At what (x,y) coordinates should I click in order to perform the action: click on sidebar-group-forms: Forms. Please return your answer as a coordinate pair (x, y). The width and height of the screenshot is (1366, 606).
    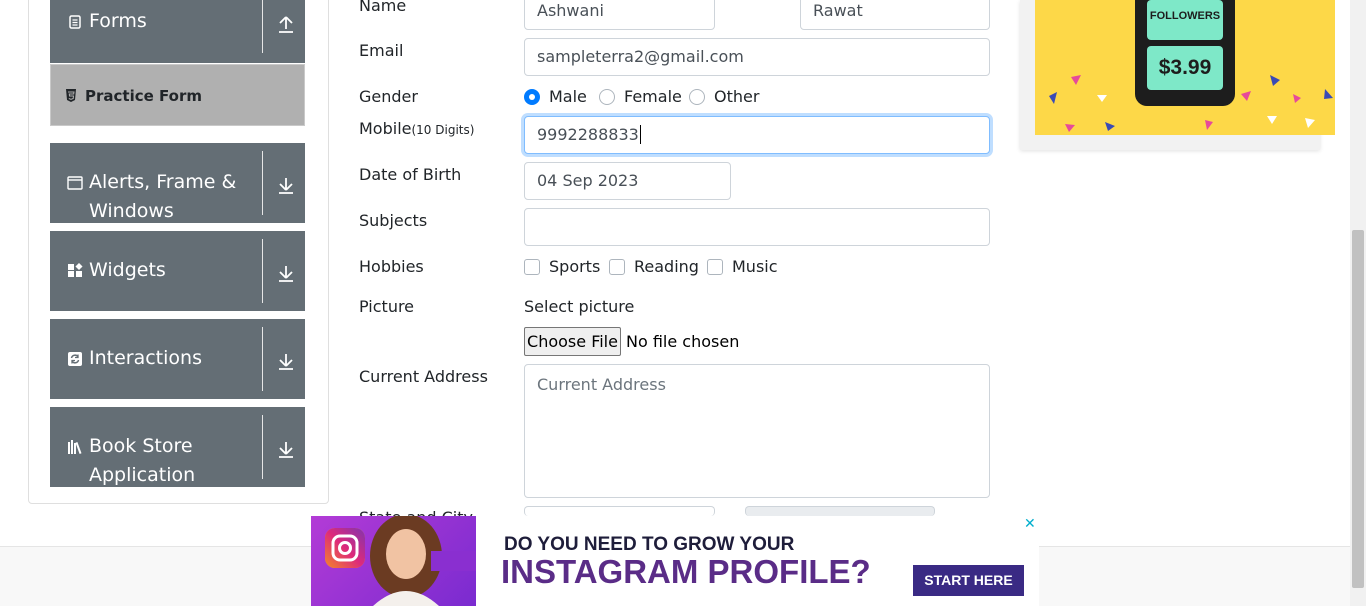
    Looking at the image, I should click on (177, 31).